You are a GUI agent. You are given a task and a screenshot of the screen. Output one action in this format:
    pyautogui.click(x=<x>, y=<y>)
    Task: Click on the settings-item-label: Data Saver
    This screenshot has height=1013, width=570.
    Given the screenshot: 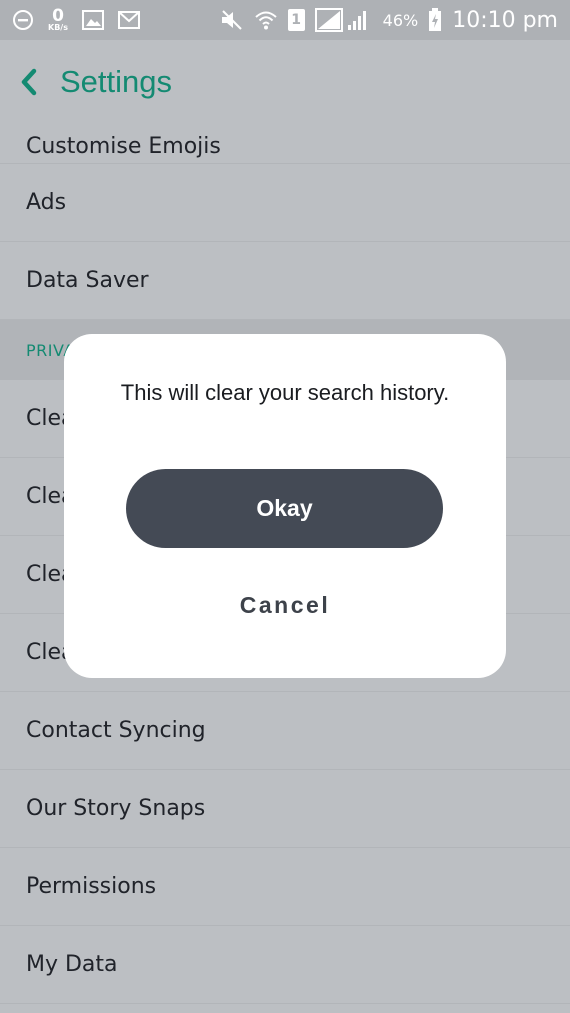 What is the action you would take?
    pyautogui.click(x=87, y=280)
    